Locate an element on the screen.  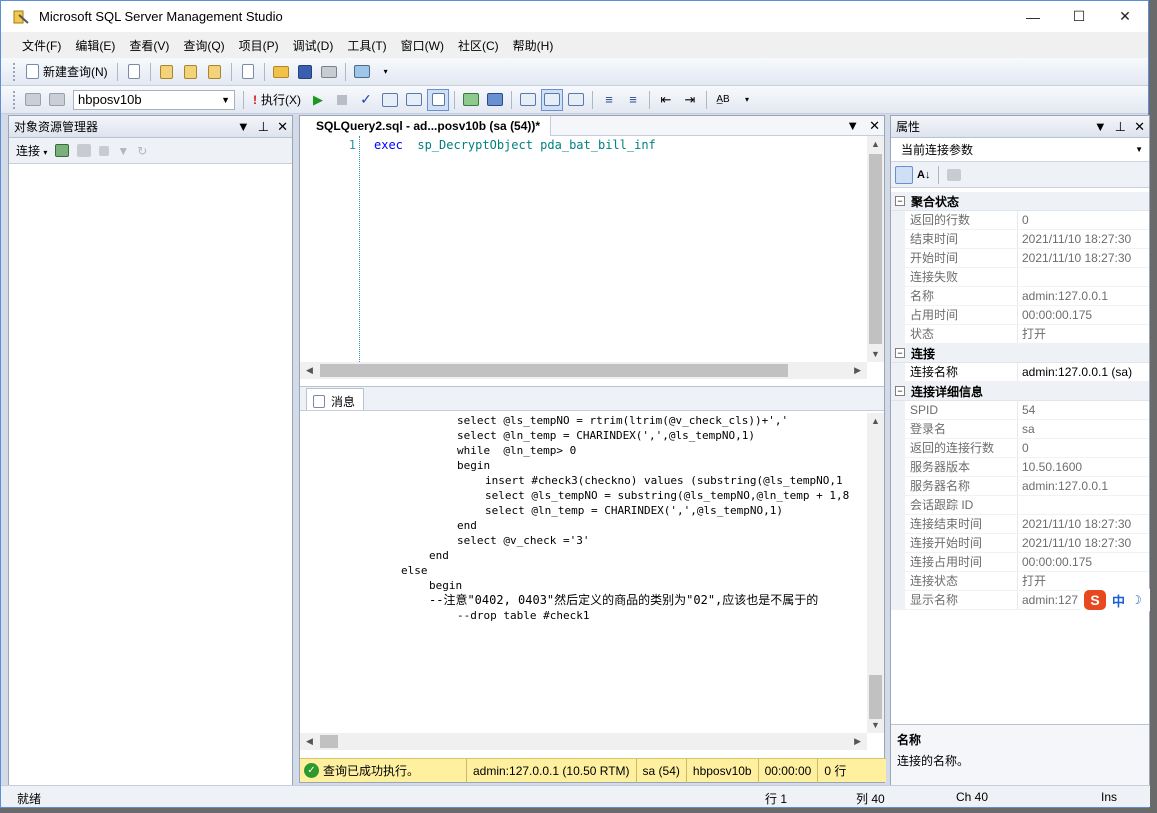
intellisense-button is located at coordinates (471, 100).